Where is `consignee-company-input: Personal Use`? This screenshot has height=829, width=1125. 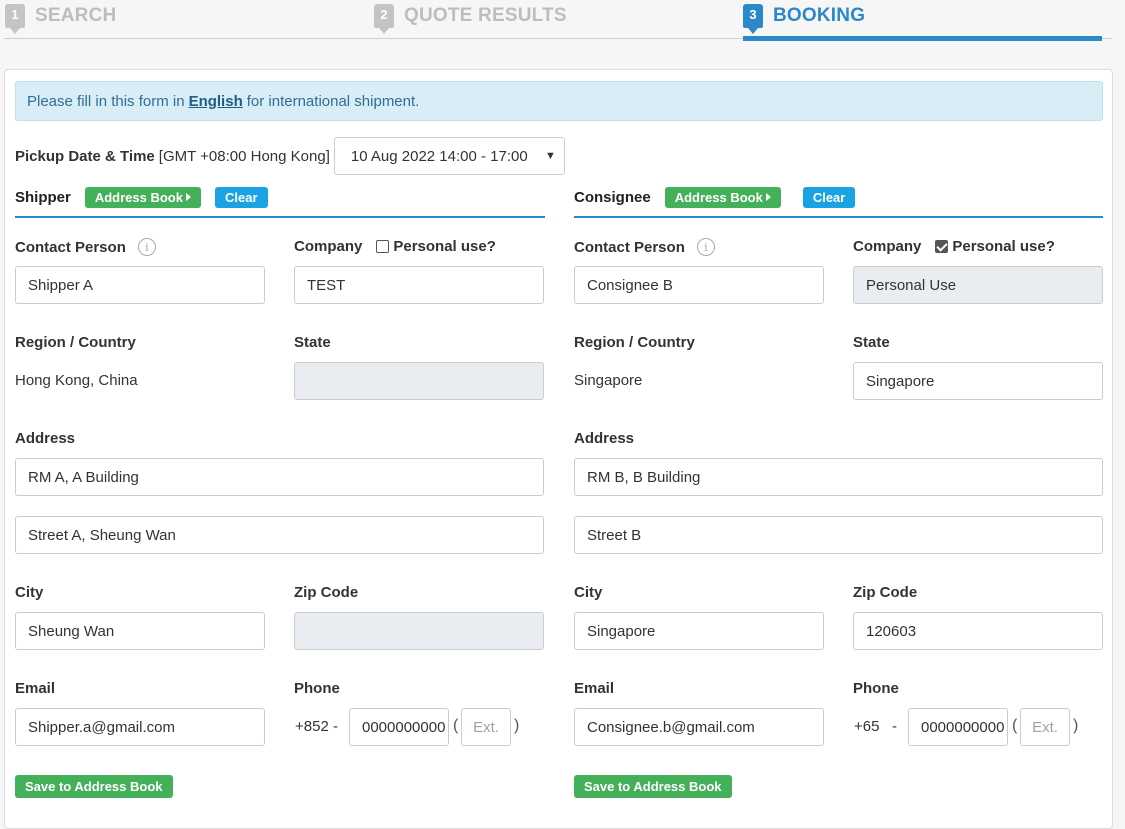
consignee-company-input: Personal Use is located at coordinates (978, 285).